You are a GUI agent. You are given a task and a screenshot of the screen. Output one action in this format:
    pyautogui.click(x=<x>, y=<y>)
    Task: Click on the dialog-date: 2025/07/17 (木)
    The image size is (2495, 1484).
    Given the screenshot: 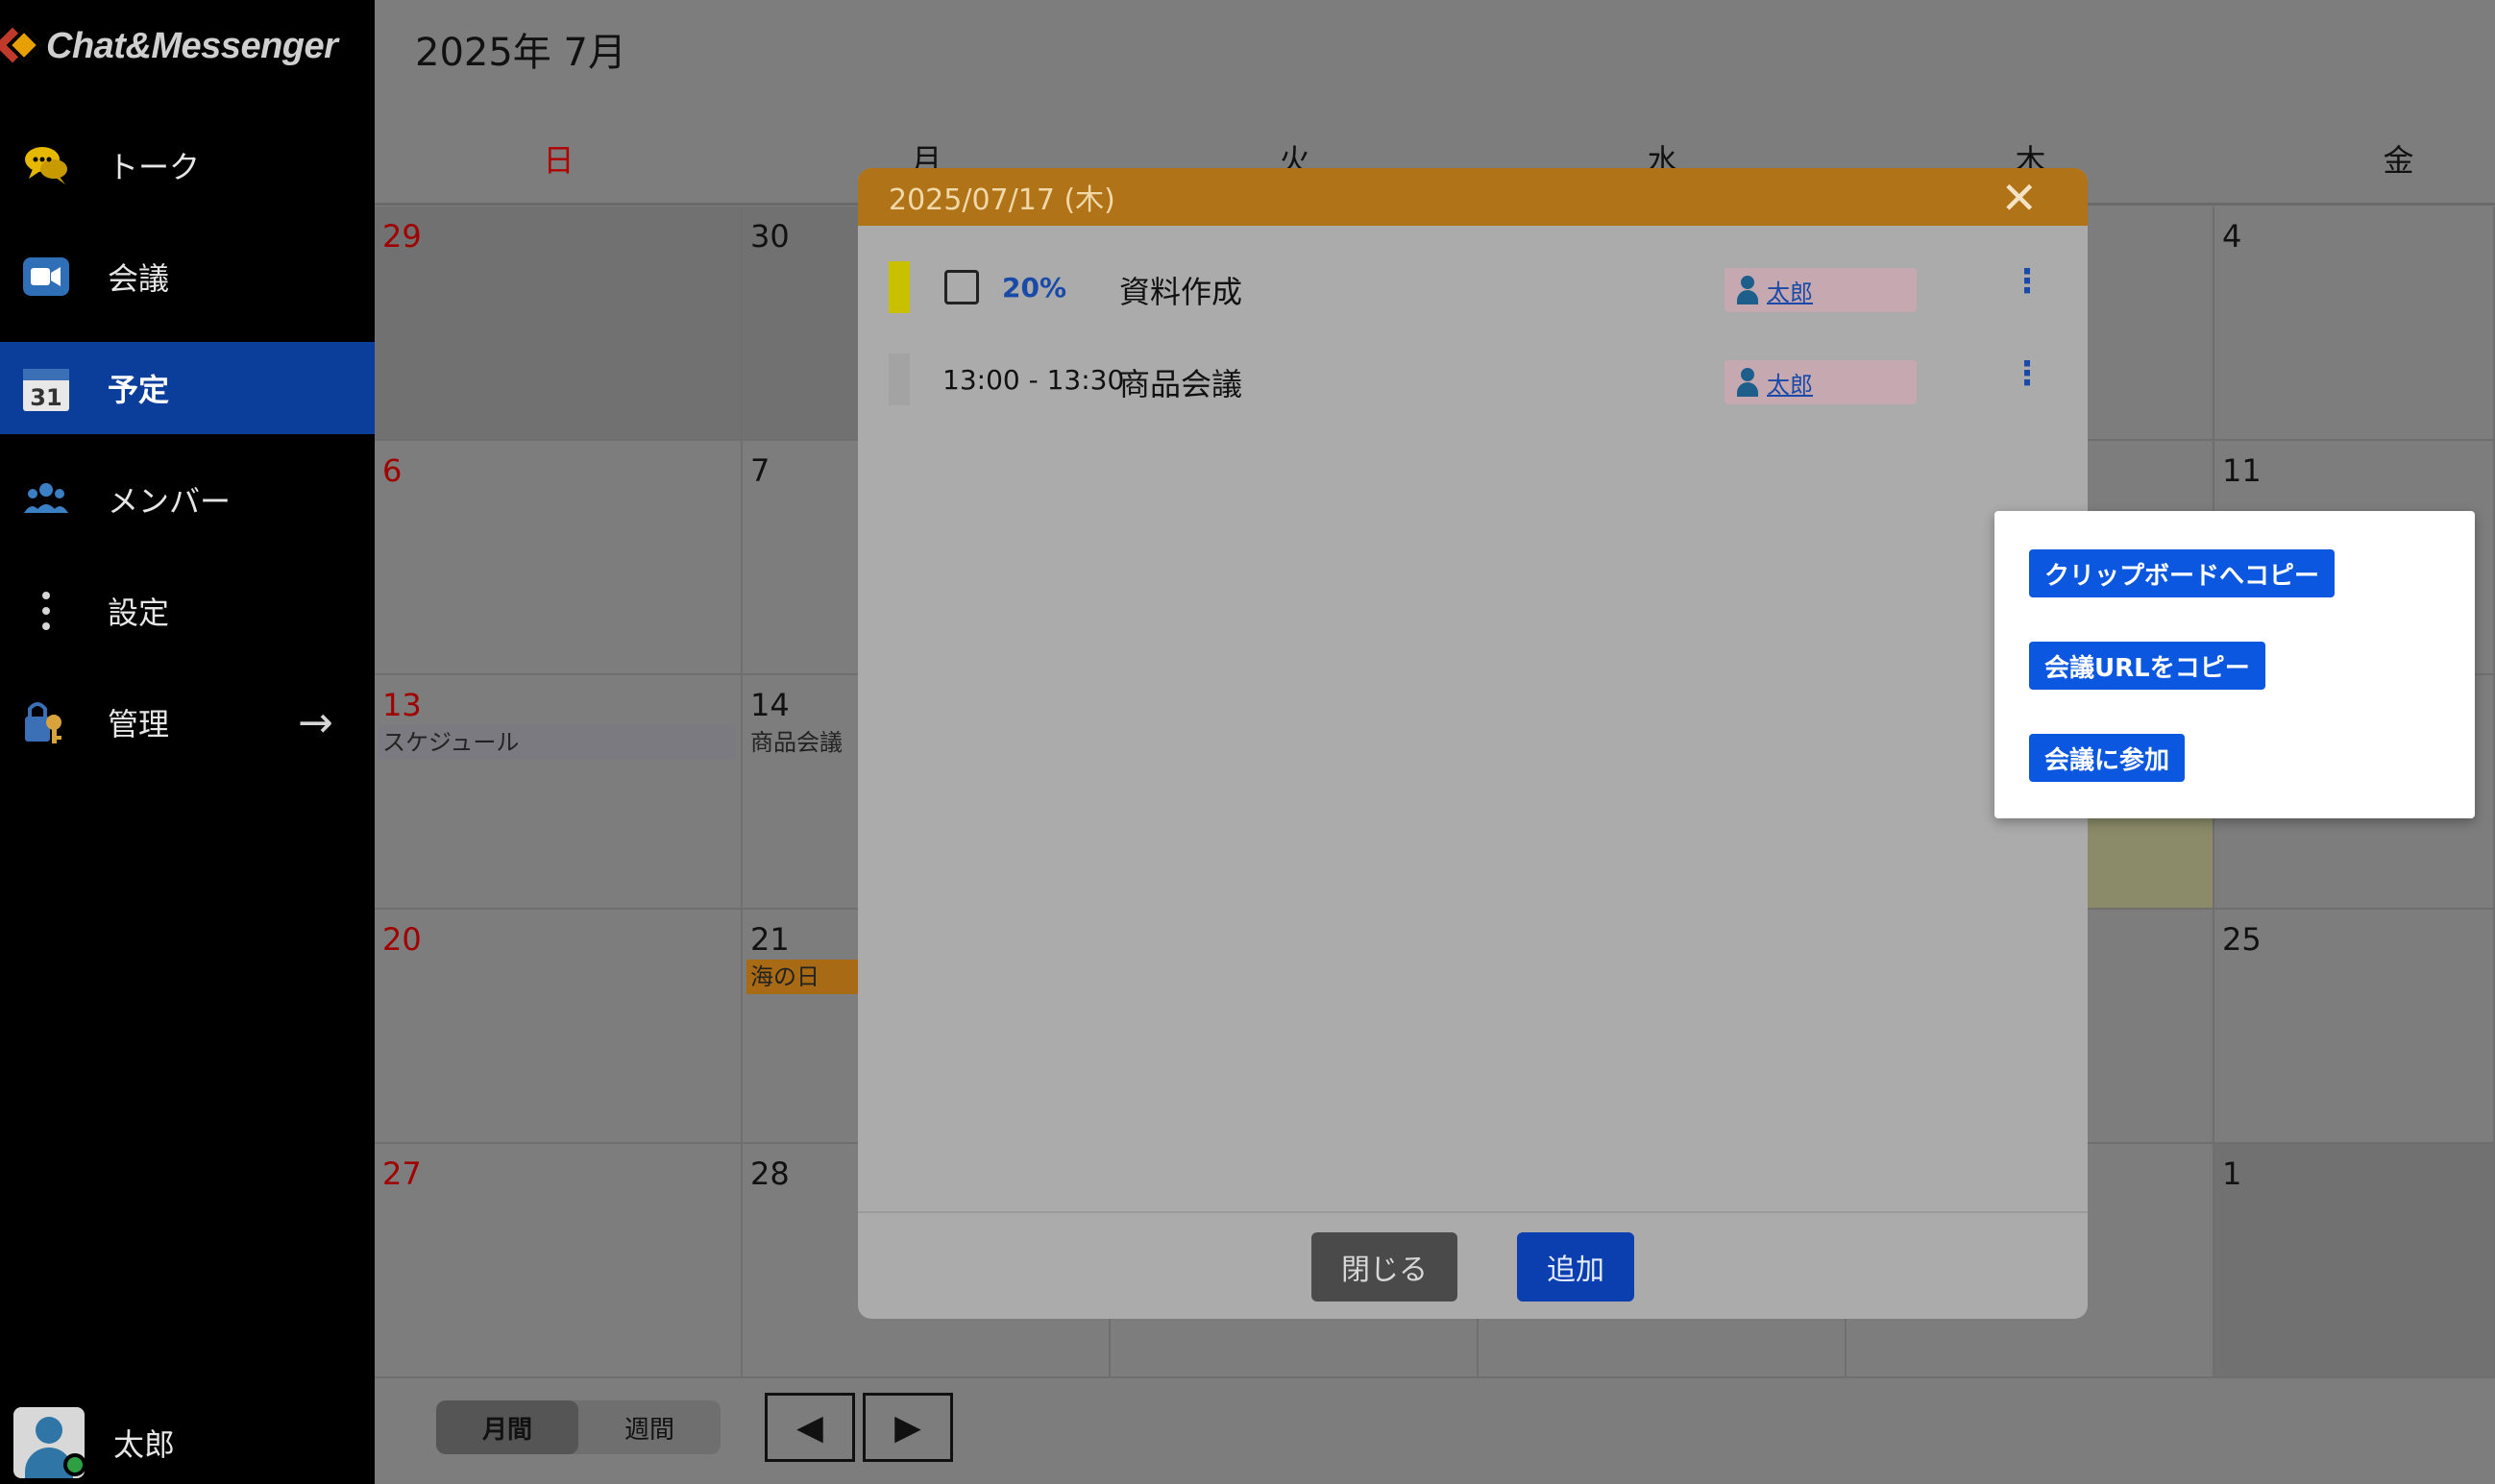 What is the action you would take?
    pyautogui.click(x=1002, y=200)
    